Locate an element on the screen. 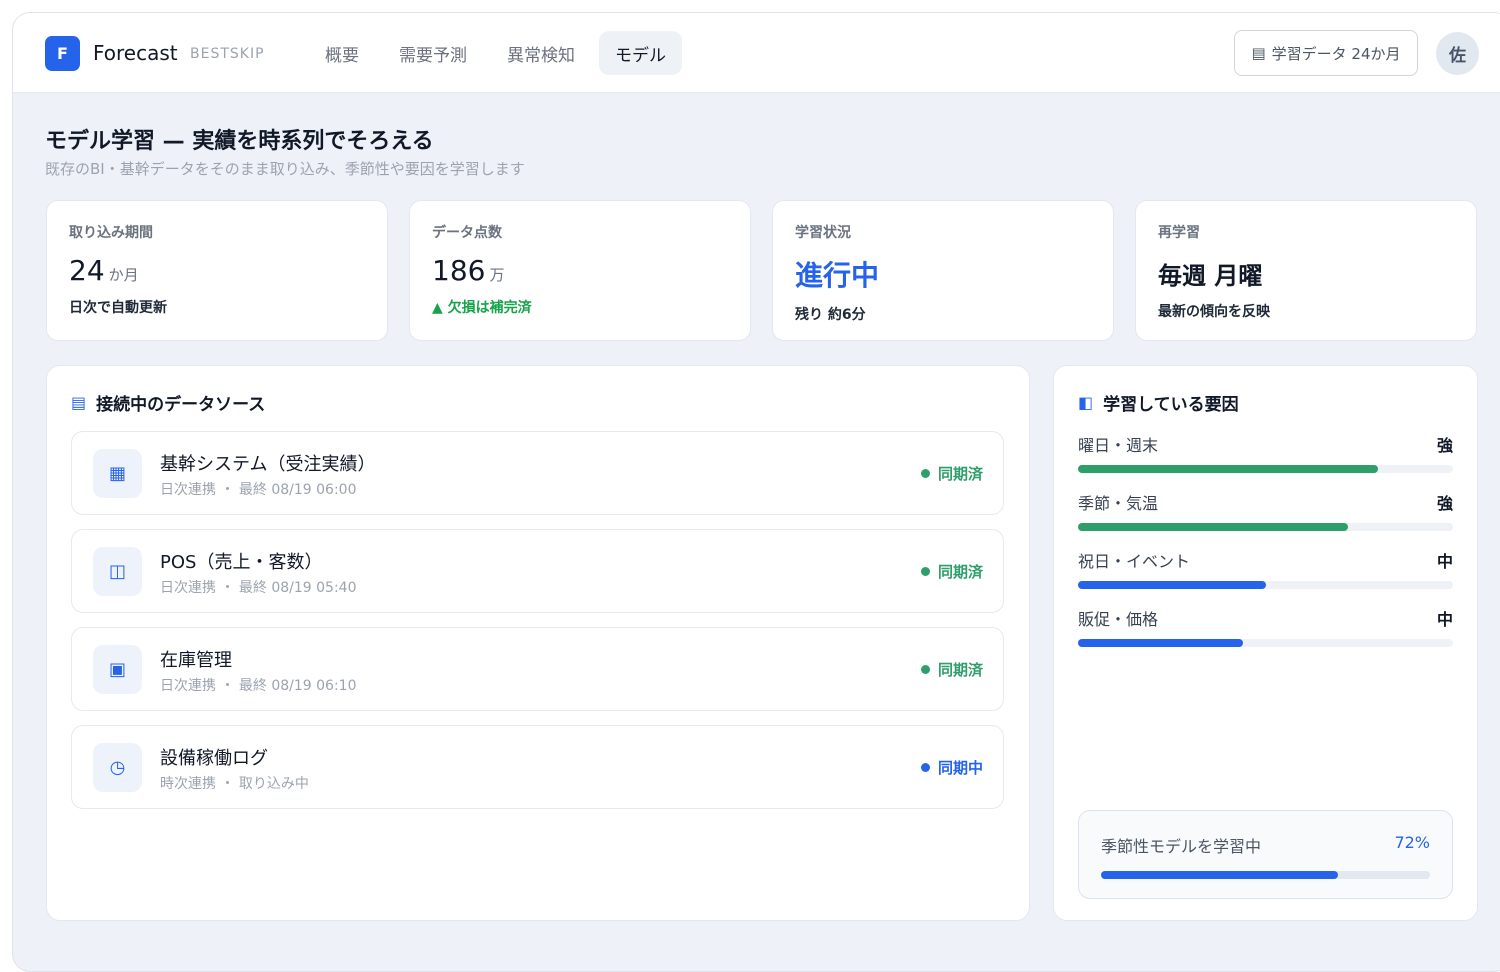  stat-label: 取り込み期間 is located at coordinates (111, 233).